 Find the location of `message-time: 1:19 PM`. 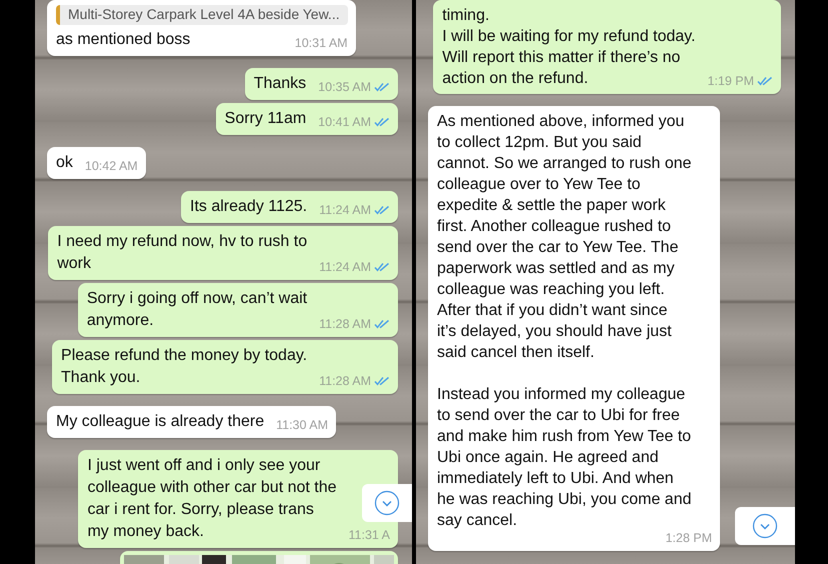

message-time: 1:19 PM is located at coordinates (730, 81).